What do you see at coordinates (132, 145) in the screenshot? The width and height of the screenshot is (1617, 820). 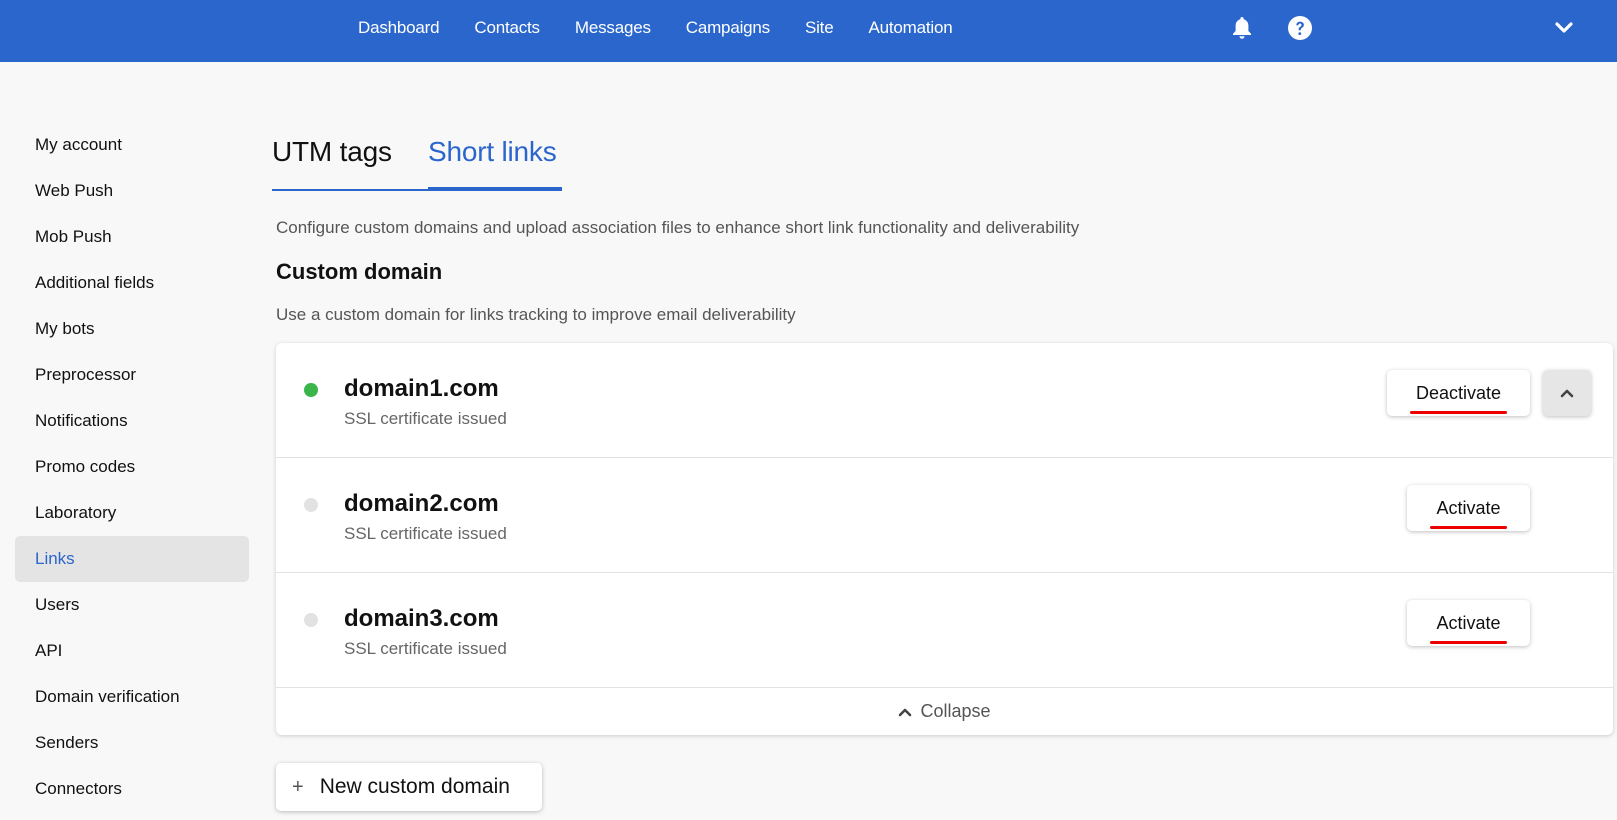 I see `sidebar-item-my-account: My account` at bounding box center [132, 145].